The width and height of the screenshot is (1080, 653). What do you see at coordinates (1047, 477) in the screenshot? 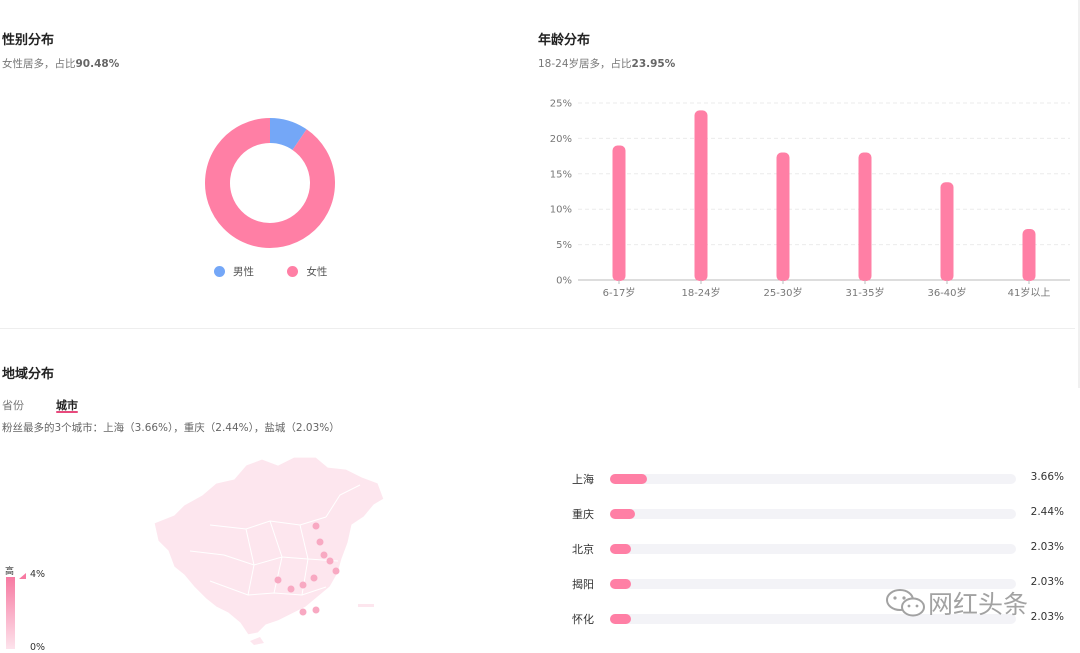
I see `city-percent: 3.66%` at bounding box center [1047, 477].